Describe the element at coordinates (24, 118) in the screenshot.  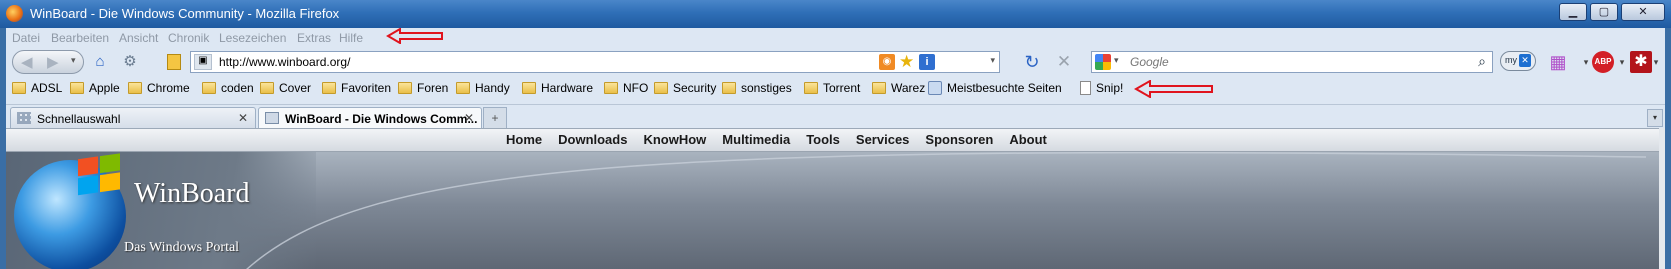
I see `speed-dial-tab-icon` at that location.